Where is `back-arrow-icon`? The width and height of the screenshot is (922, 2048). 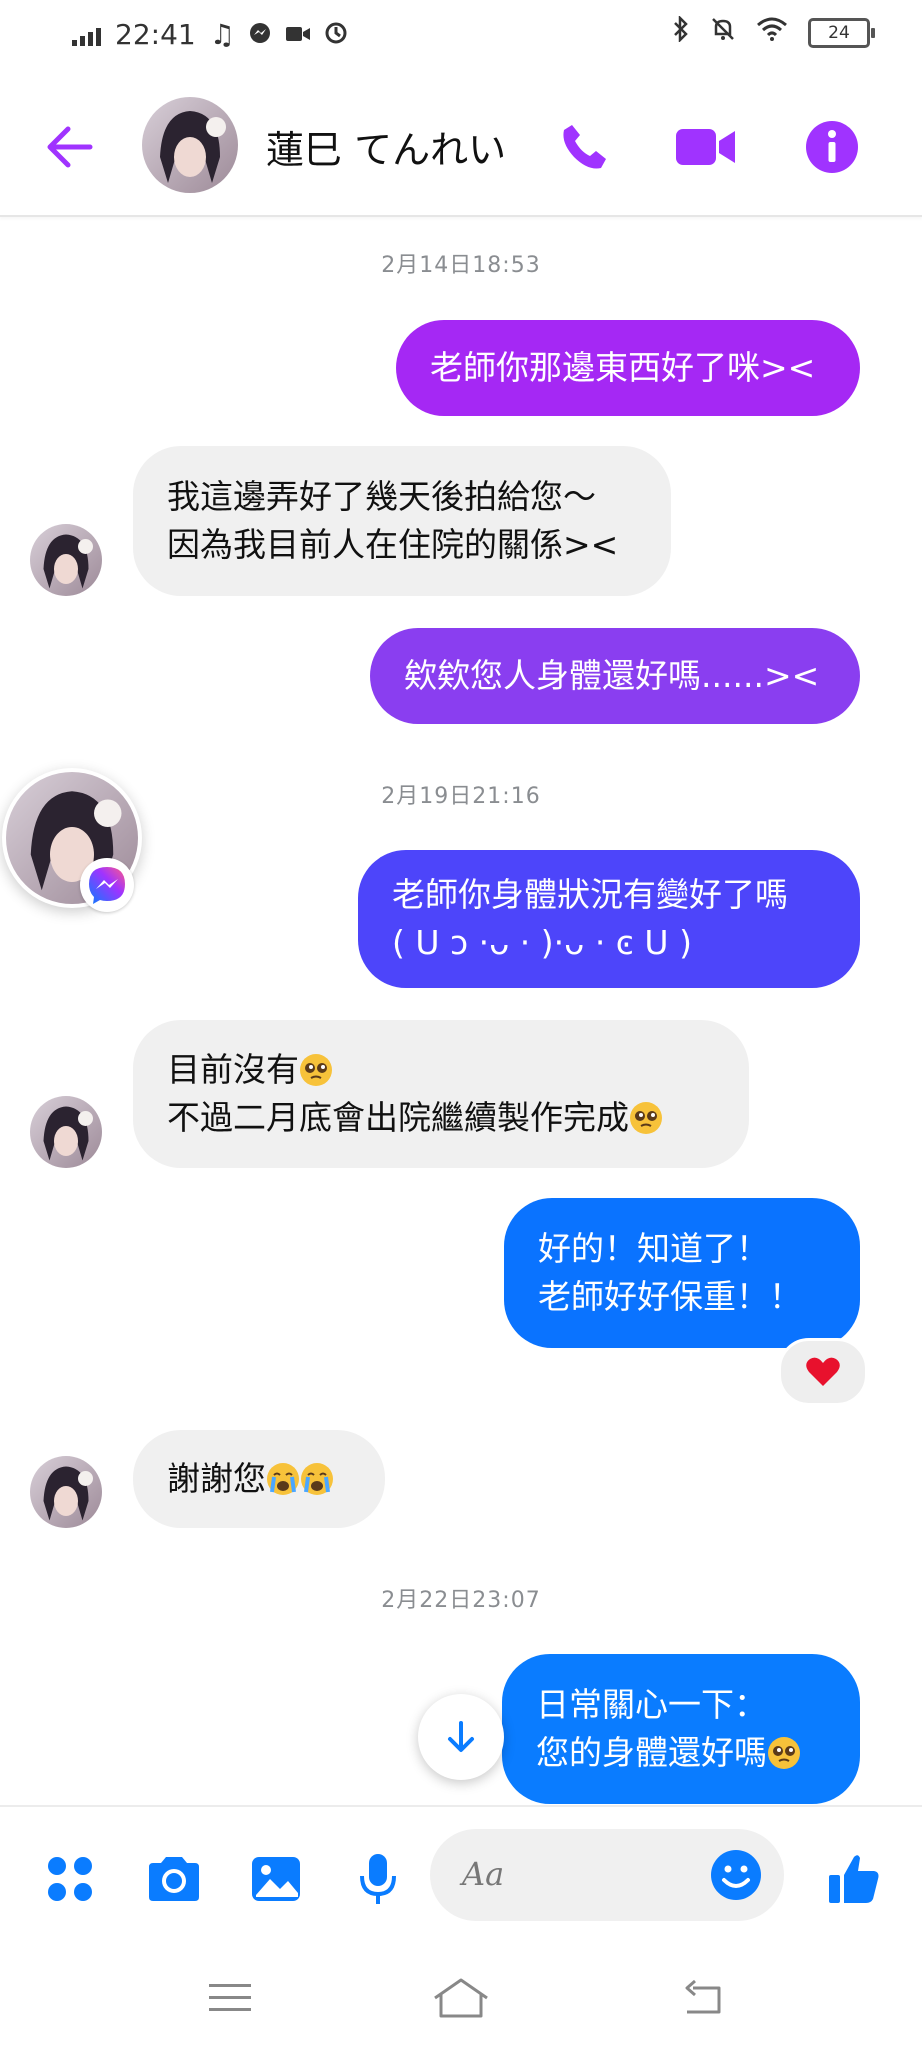 back-arrow-icon is located at coordinates (70, 147).